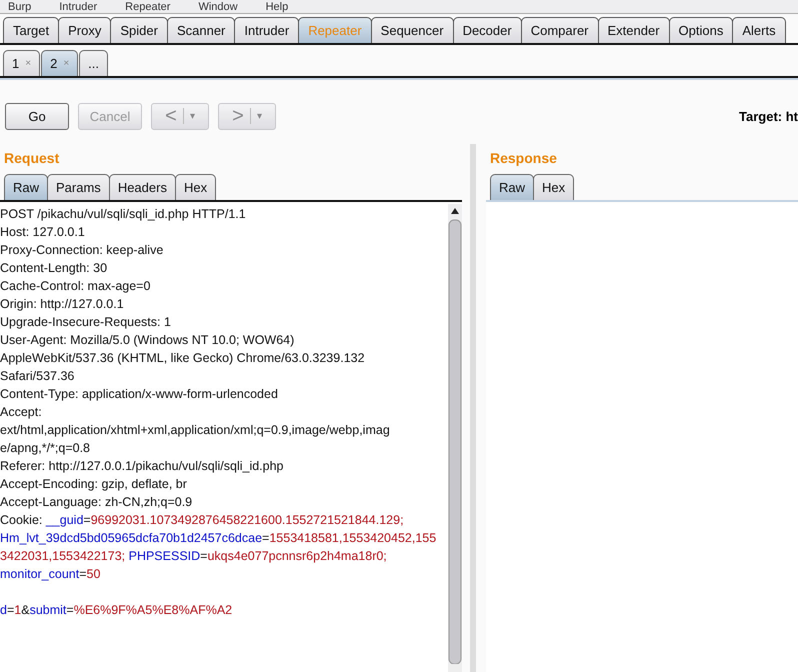 The image size is (798, 672). Describe the element at coordinates (219, 538) in the screenshot. I see `request-line: Hm_lvt_39dcd5bd05965dcfa70b1d2457c6dcae=1553418581,1553420452,155` at that location.